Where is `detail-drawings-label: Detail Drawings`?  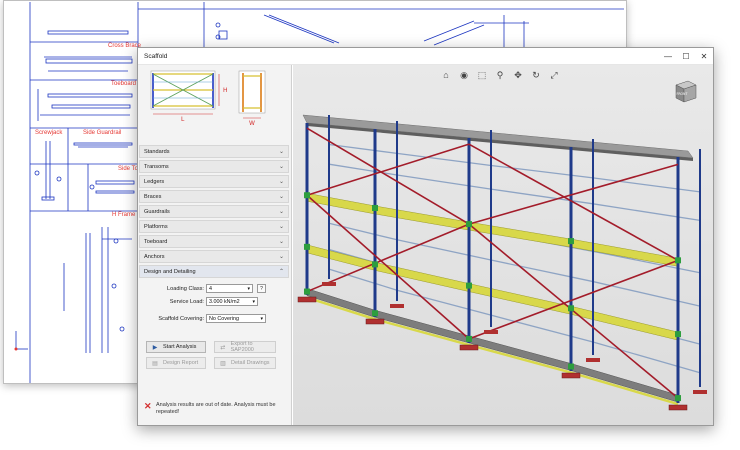 detail-drawings-label: Detail Drawings is located at coordinates (250, 363).